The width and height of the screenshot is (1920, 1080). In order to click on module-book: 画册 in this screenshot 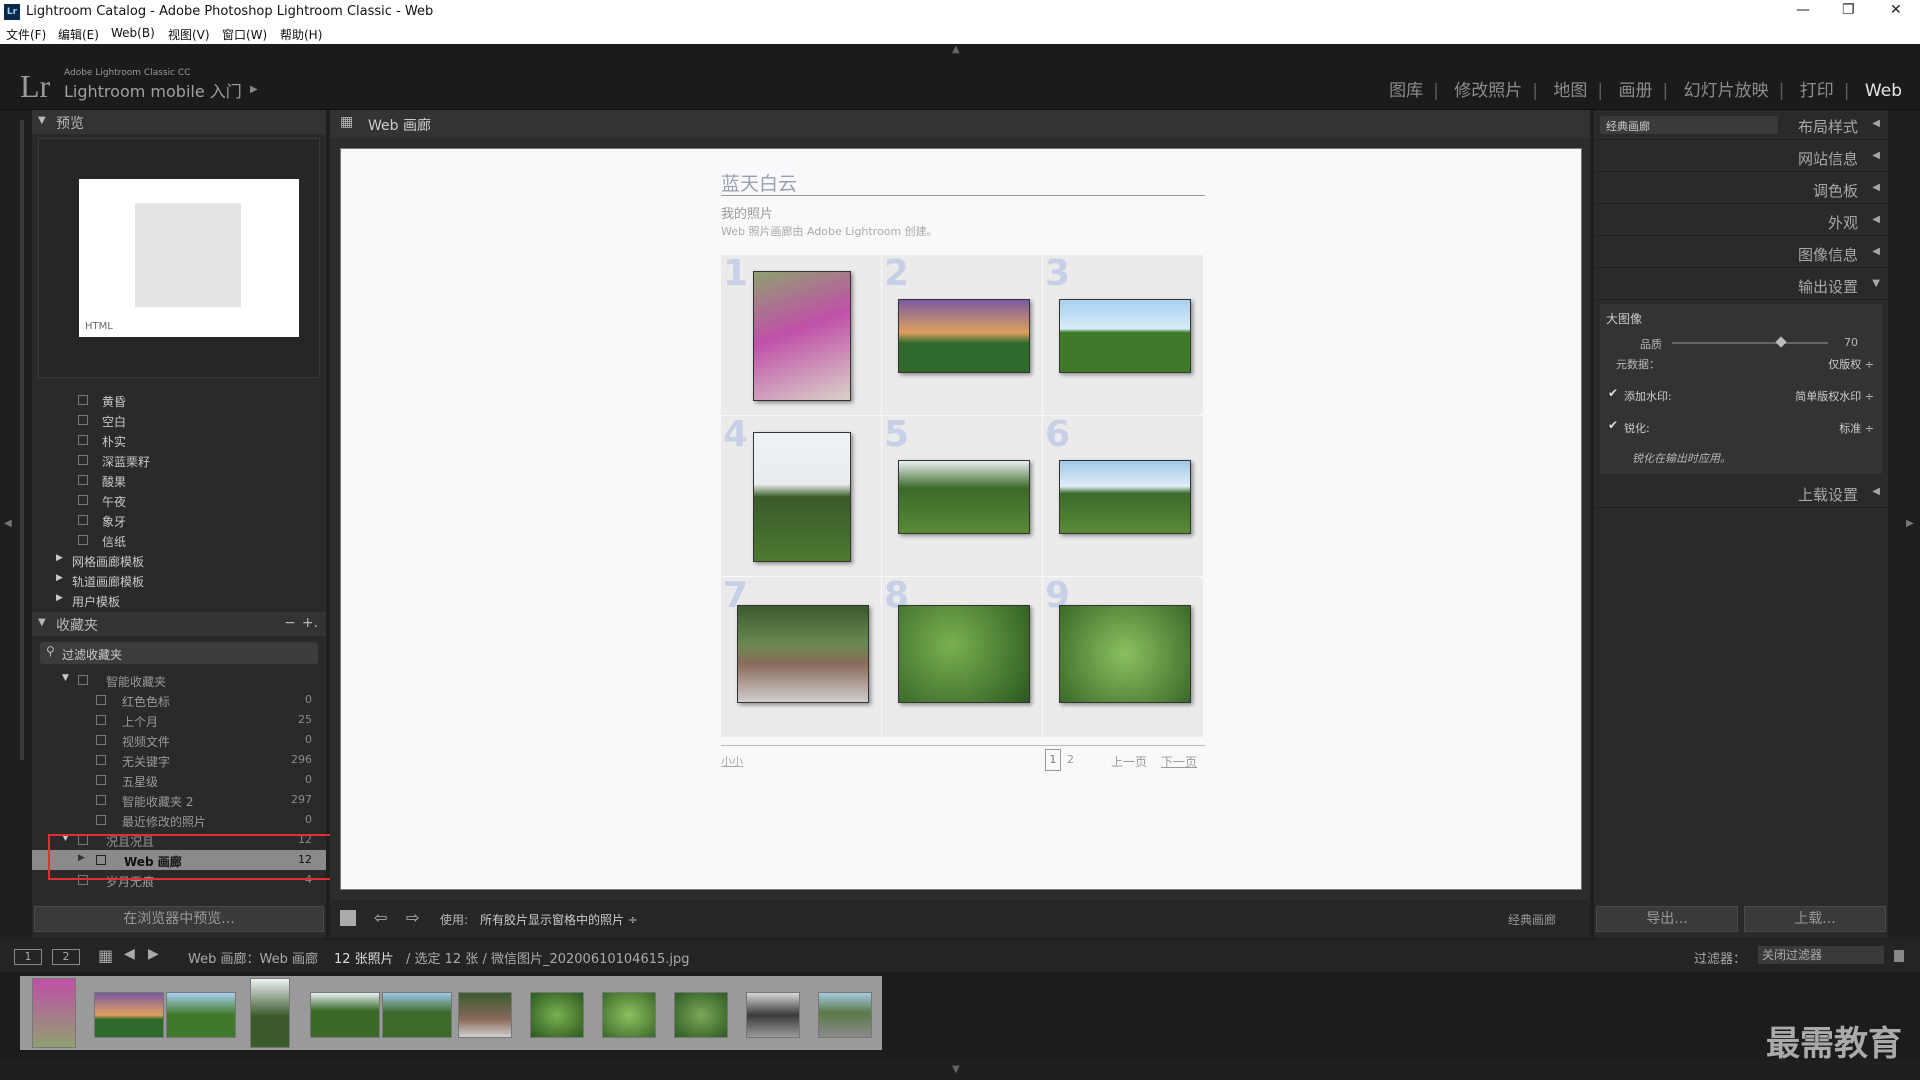, I will do `click(1636, 91)`.